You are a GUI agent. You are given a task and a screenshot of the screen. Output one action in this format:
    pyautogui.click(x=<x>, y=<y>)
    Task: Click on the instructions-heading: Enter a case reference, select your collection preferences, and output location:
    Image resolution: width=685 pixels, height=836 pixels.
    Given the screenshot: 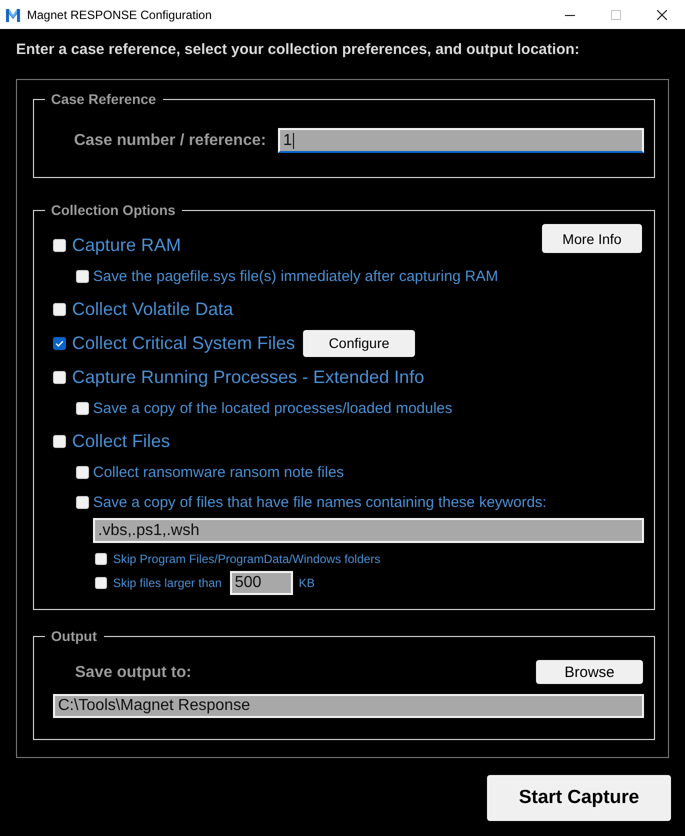 What is the action you would take?
    pyautogui.click(x=298, y=50)
    